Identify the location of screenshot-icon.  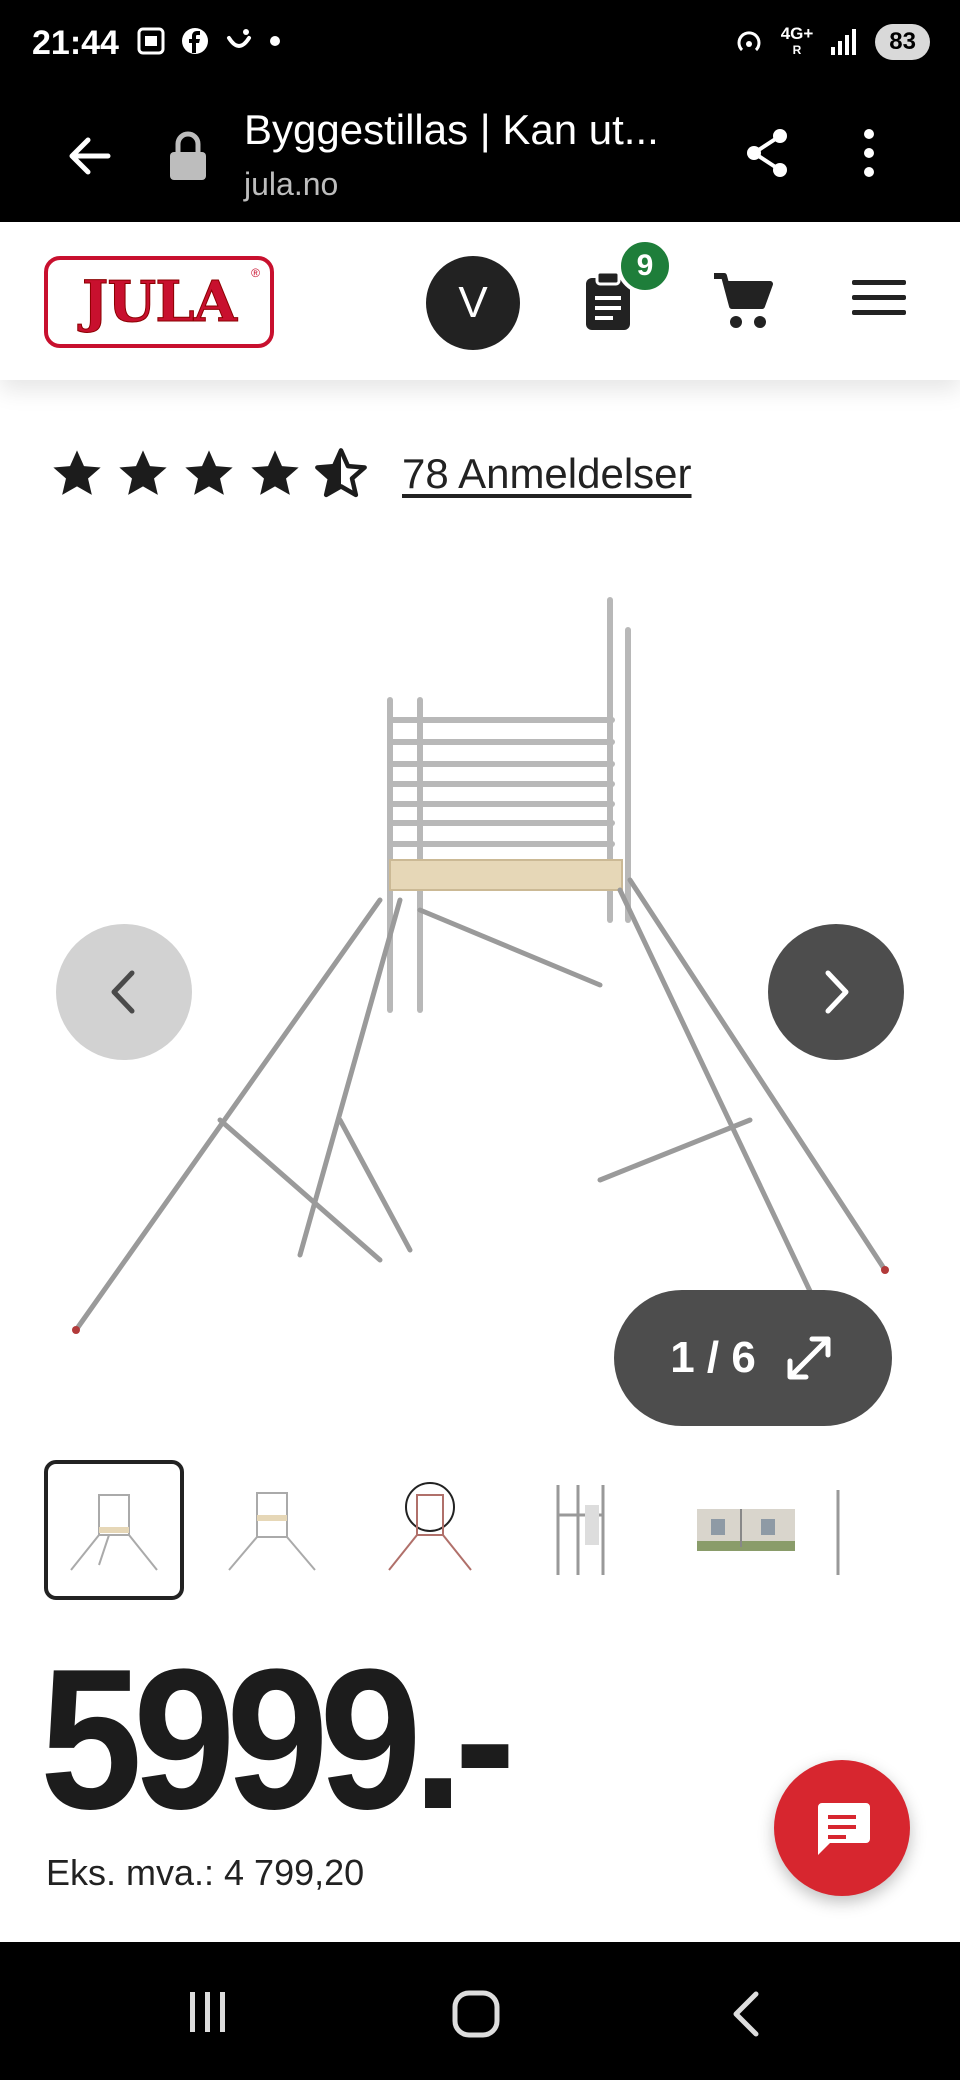
(151, 41).